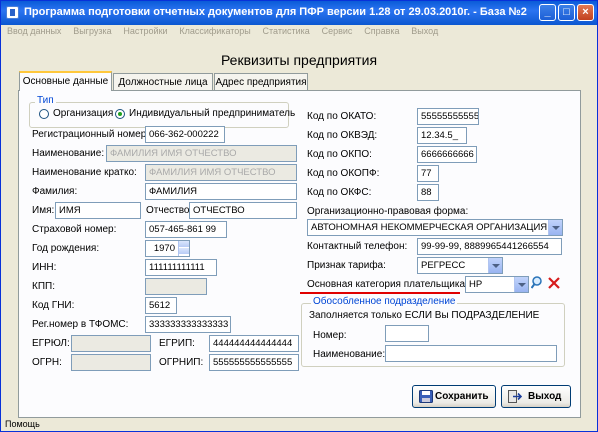 This screenshot has width=598, height=432. Describe the element at coordinates (426, 396) in the screenshot. I see `floppy-disk-icon` at that location.